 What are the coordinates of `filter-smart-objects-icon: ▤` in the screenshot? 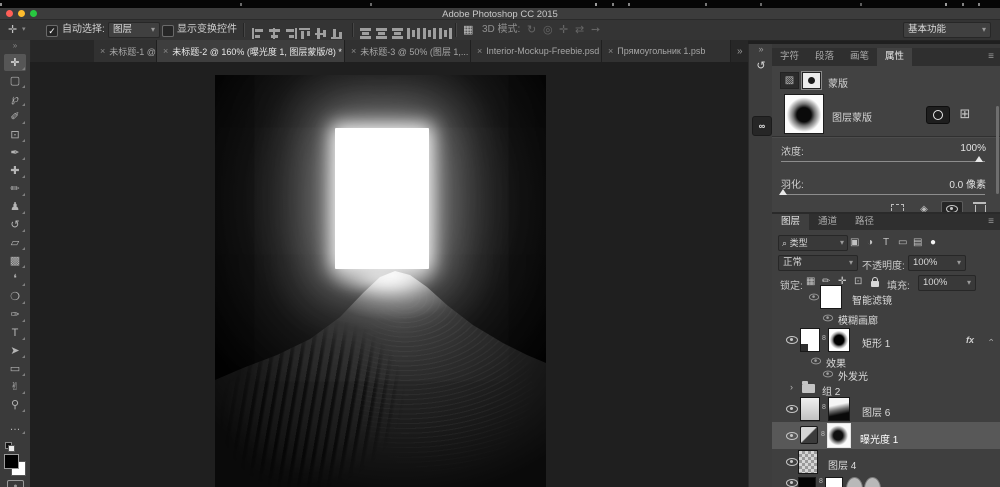 It's located at (917, 242).